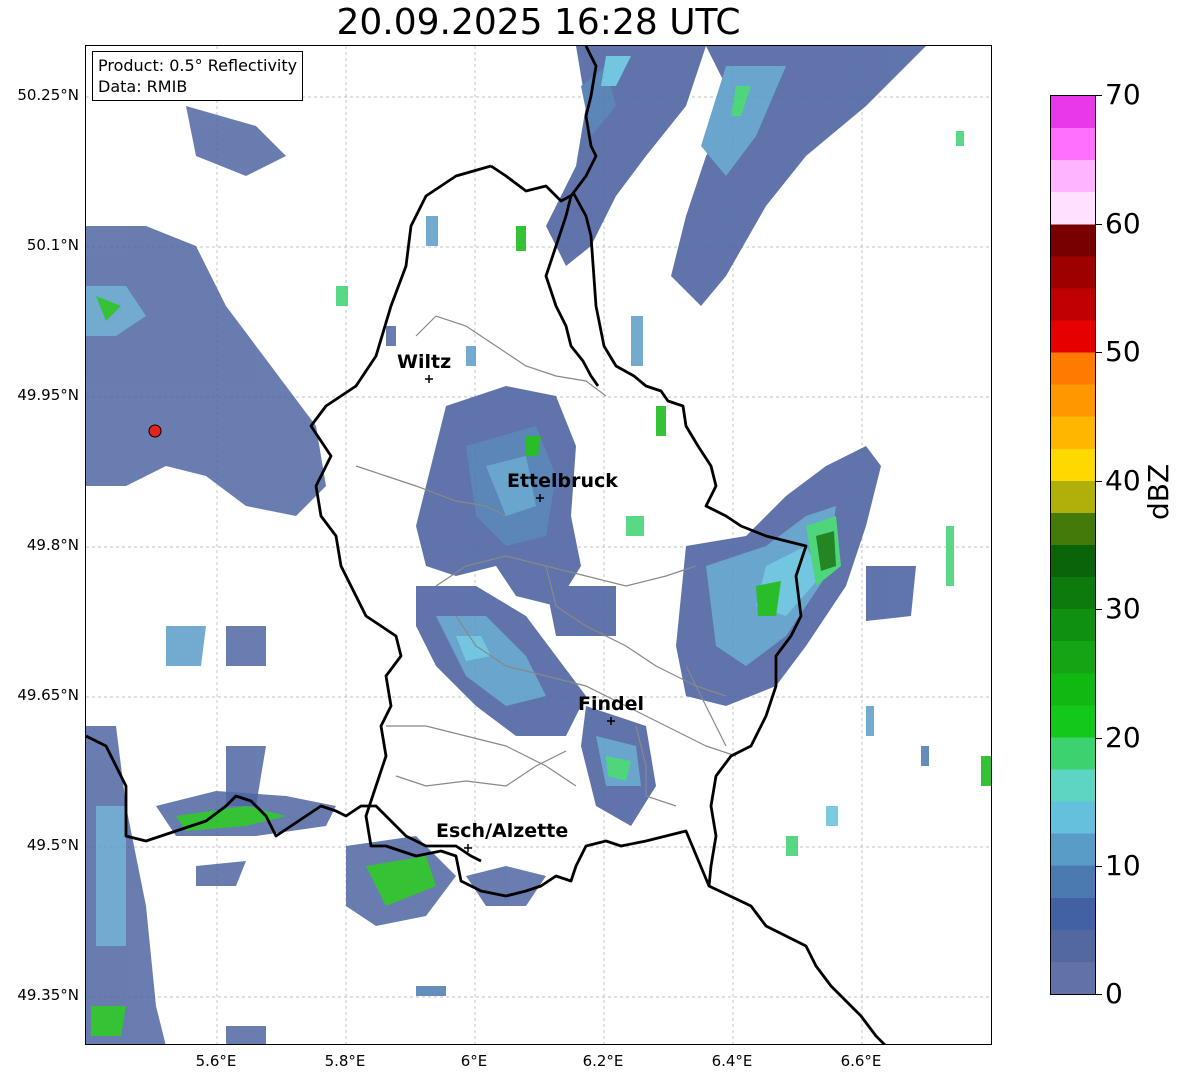  What do you see at coordinates (1123, 865) in the screenshot?
I see `colorbar-tick-label: 10` at bounding box center [1123, 865].